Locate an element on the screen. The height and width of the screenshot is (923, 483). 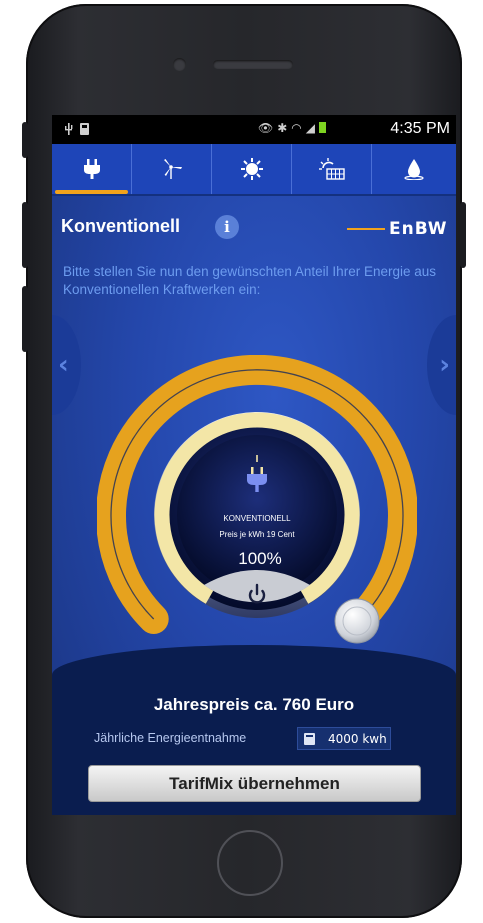
wifi-icon: ◠ is located at coordinates (298, 128).